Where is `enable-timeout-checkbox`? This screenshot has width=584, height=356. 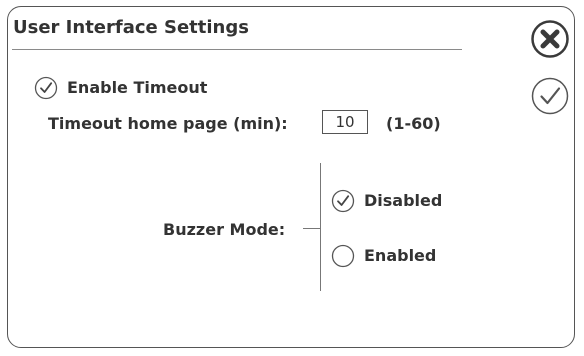 enable-timeout-checkbox is located at coordinates (46, 88).